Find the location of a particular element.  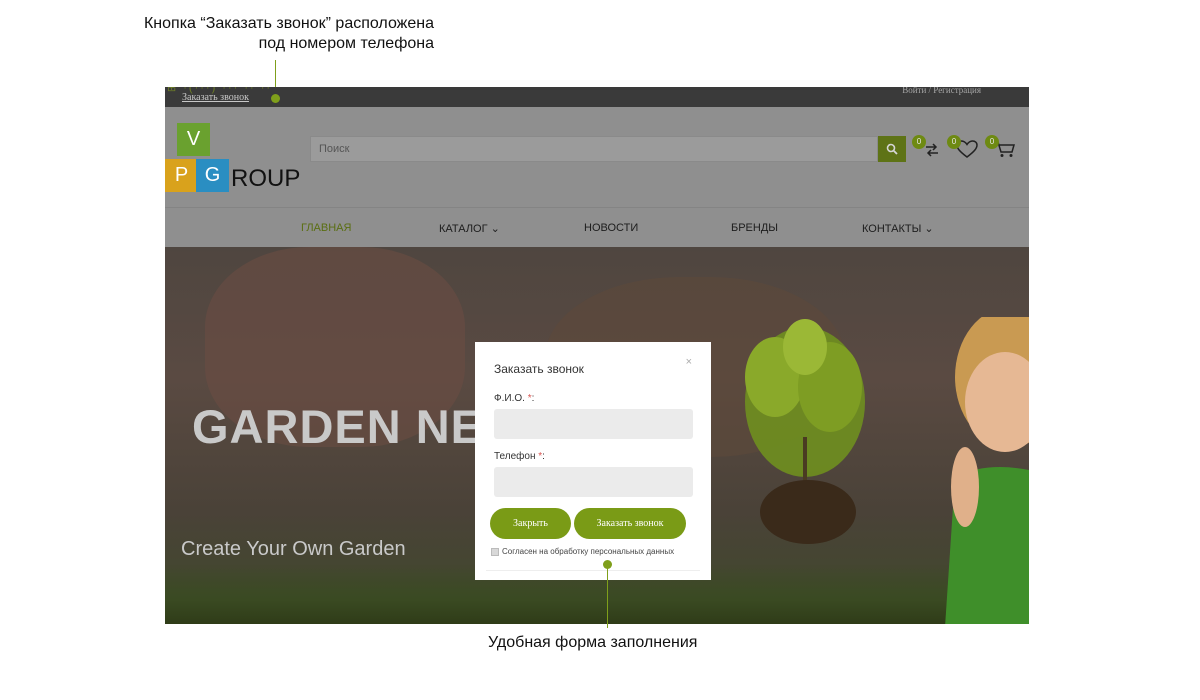

name-input is located at coordinates (593, 424).